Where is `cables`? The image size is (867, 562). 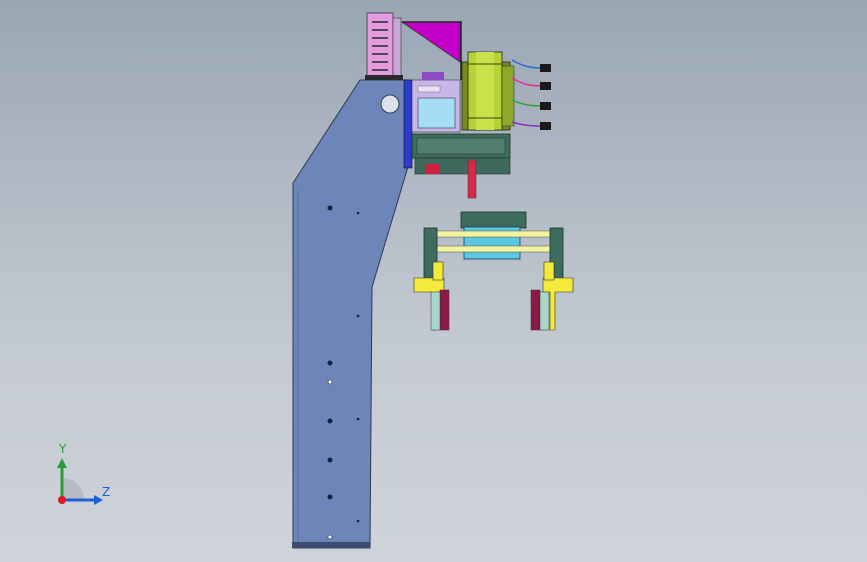
cables is located at coordinates (531, 94).